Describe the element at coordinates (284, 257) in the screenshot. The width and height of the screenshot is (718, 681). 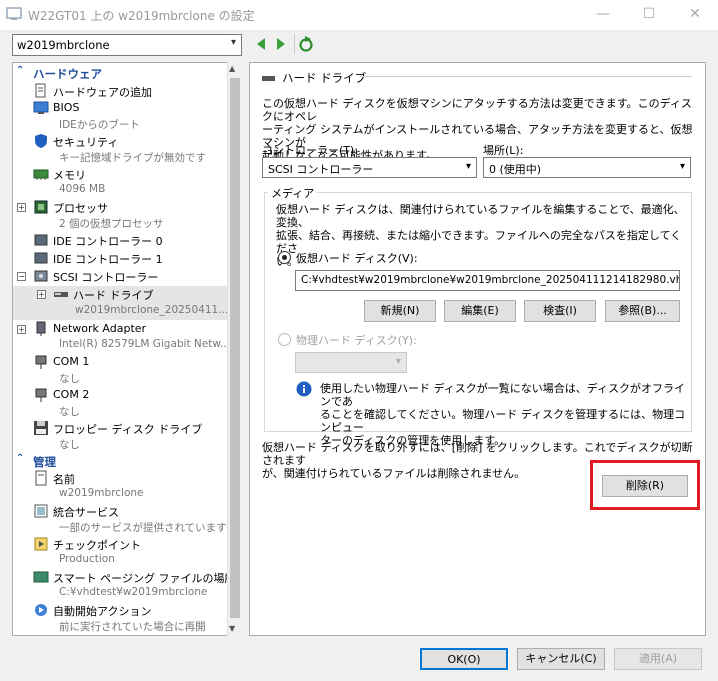
I see `vhd-radio` at that location.